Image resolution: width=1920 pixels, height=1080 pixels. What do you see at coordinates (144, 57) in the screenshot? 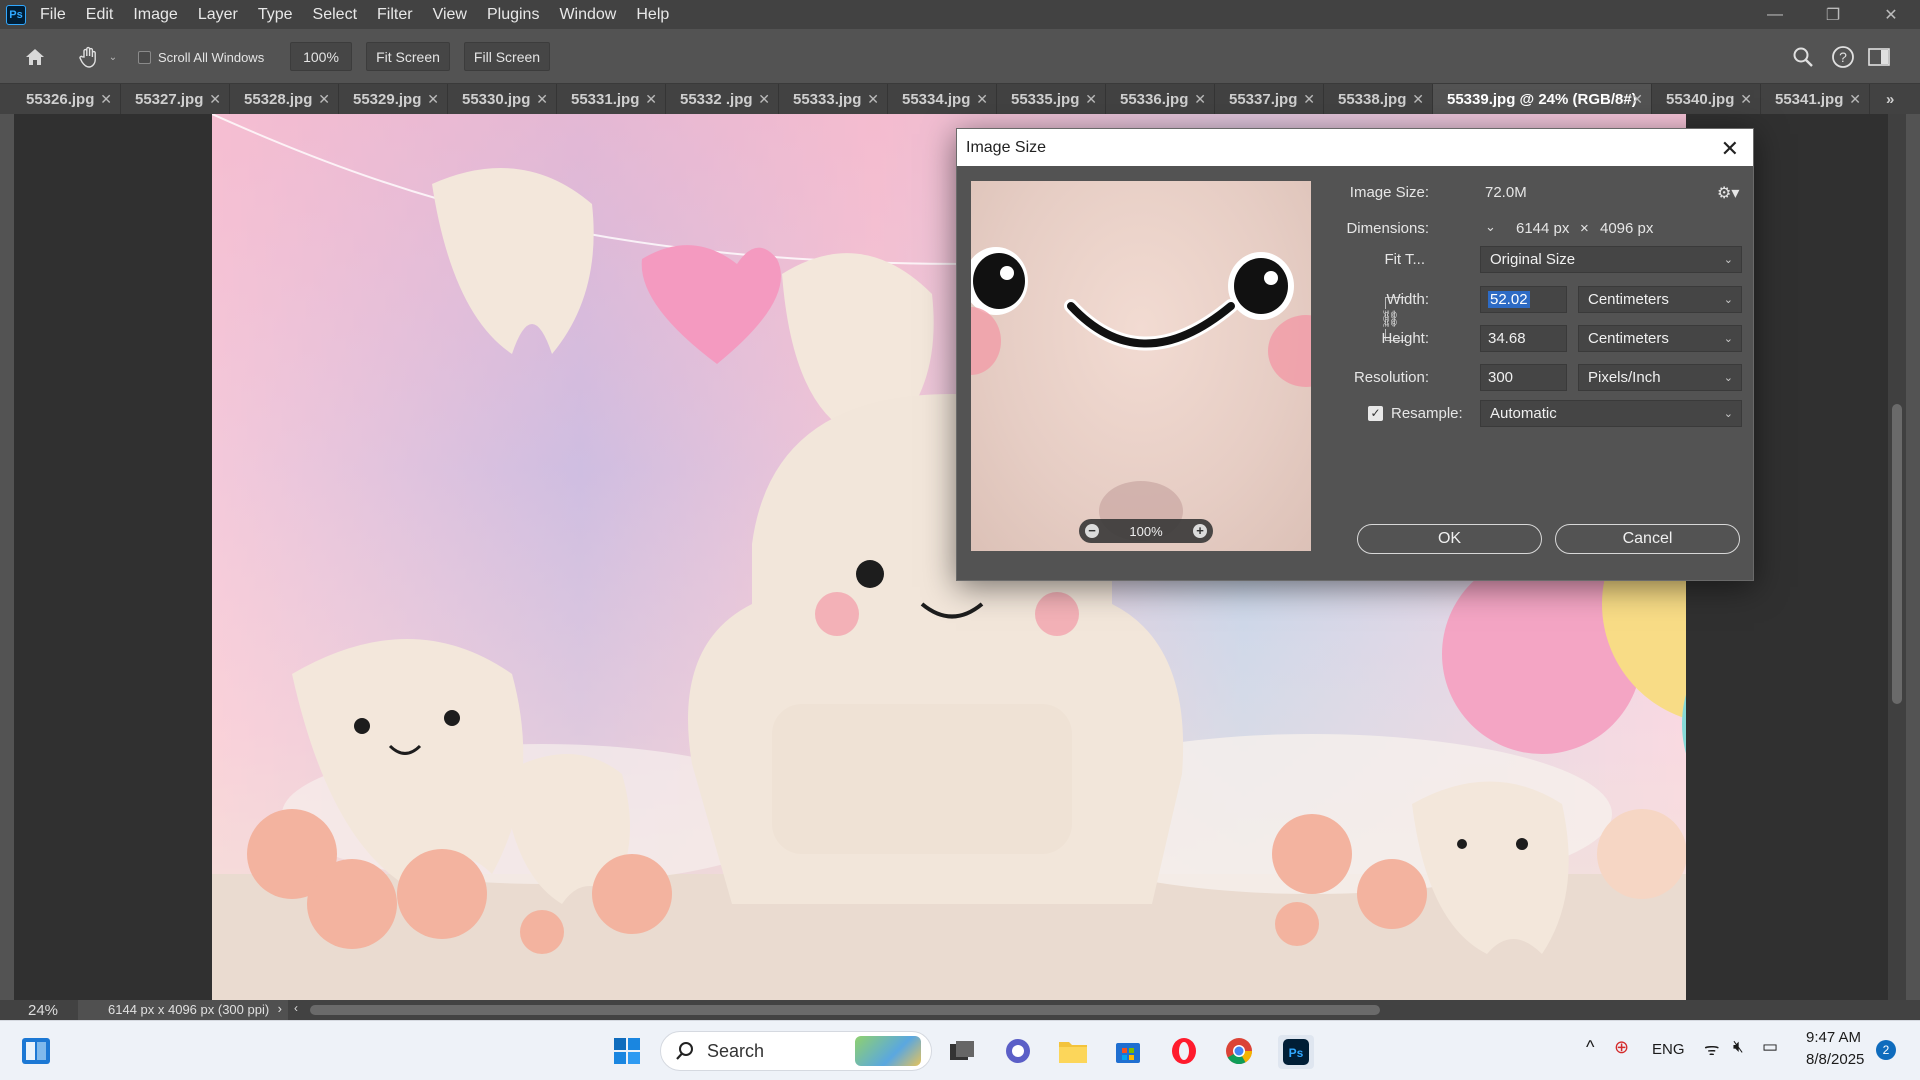
I see `checkbox-box` at bounding box center [144, 57].